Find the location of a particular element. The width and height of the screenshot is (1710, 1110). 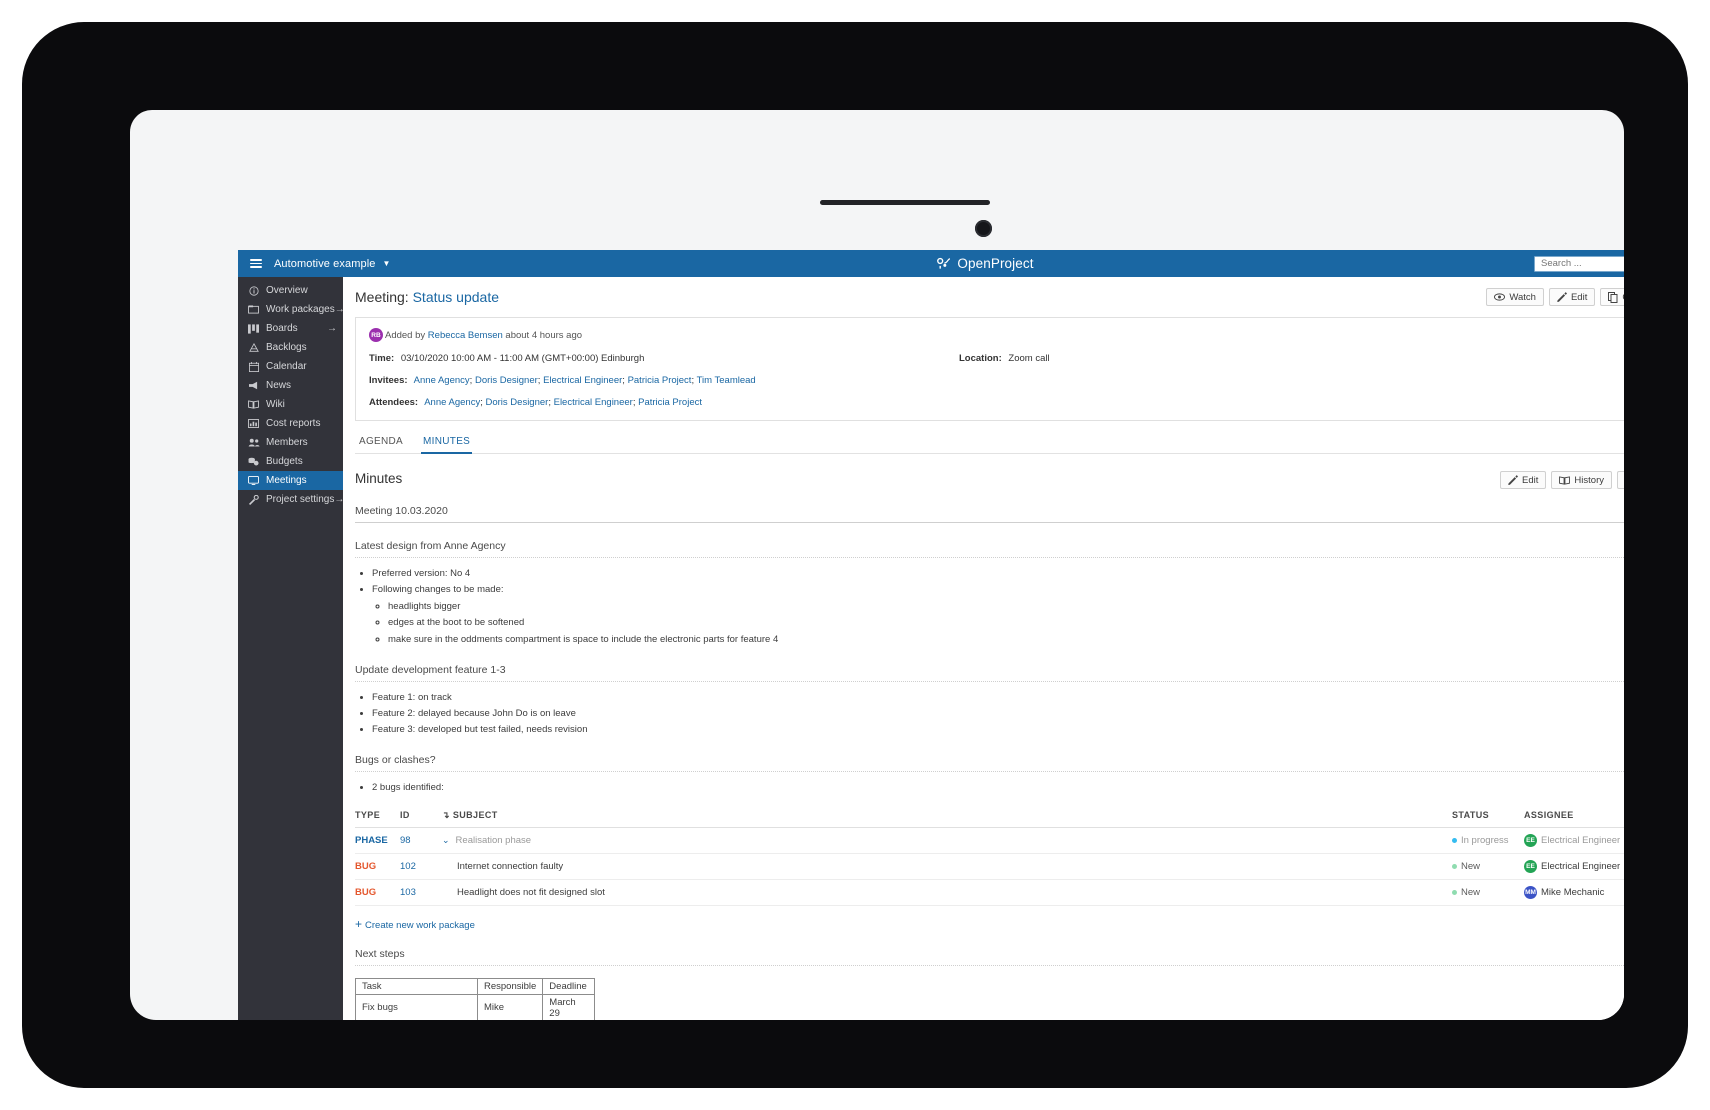

next-steps-col-deadline: Deadline is located at coordinates (569, 986).